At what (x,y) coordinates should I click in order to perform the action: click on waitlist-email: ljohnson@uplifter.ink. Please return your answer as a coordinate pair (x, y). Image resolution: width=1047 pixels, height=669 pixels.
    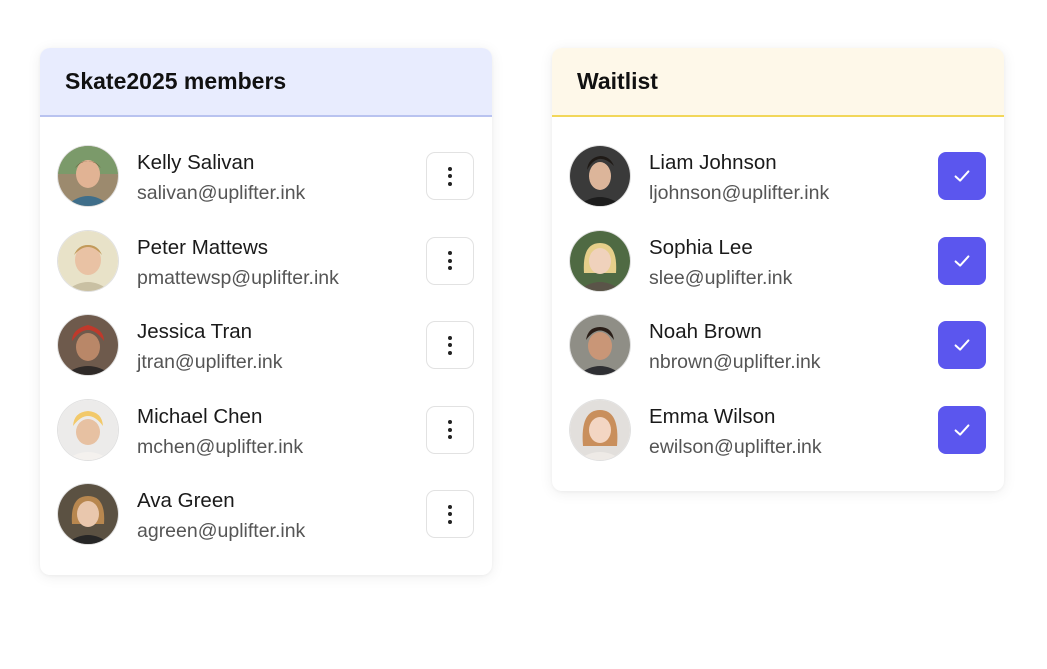
    Looking at the image, I should click on (739, 193).